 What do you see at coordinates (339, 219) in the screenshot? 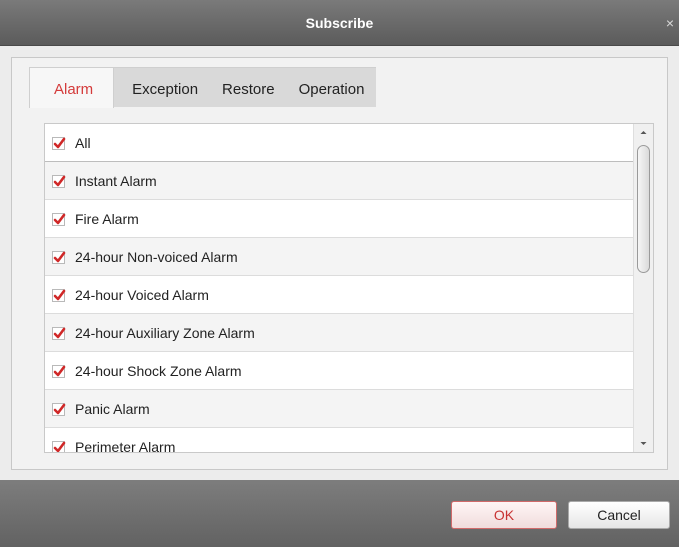
I see `list-item: Fire Alarm` at bounding box center [339, 219].